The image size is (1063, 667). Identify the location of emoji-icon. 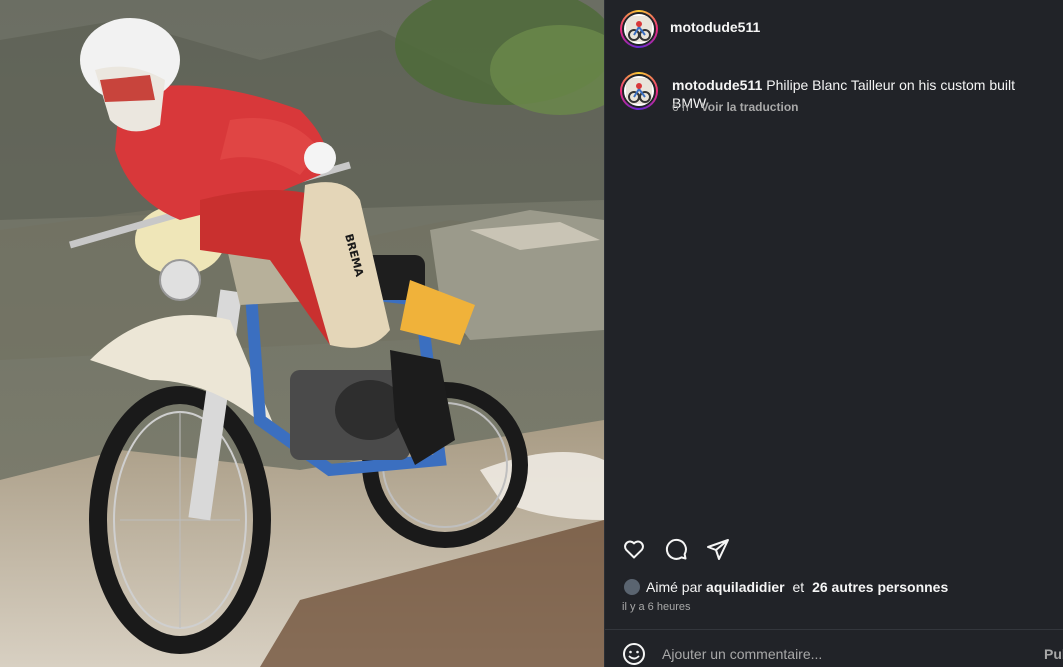
(634, 654).